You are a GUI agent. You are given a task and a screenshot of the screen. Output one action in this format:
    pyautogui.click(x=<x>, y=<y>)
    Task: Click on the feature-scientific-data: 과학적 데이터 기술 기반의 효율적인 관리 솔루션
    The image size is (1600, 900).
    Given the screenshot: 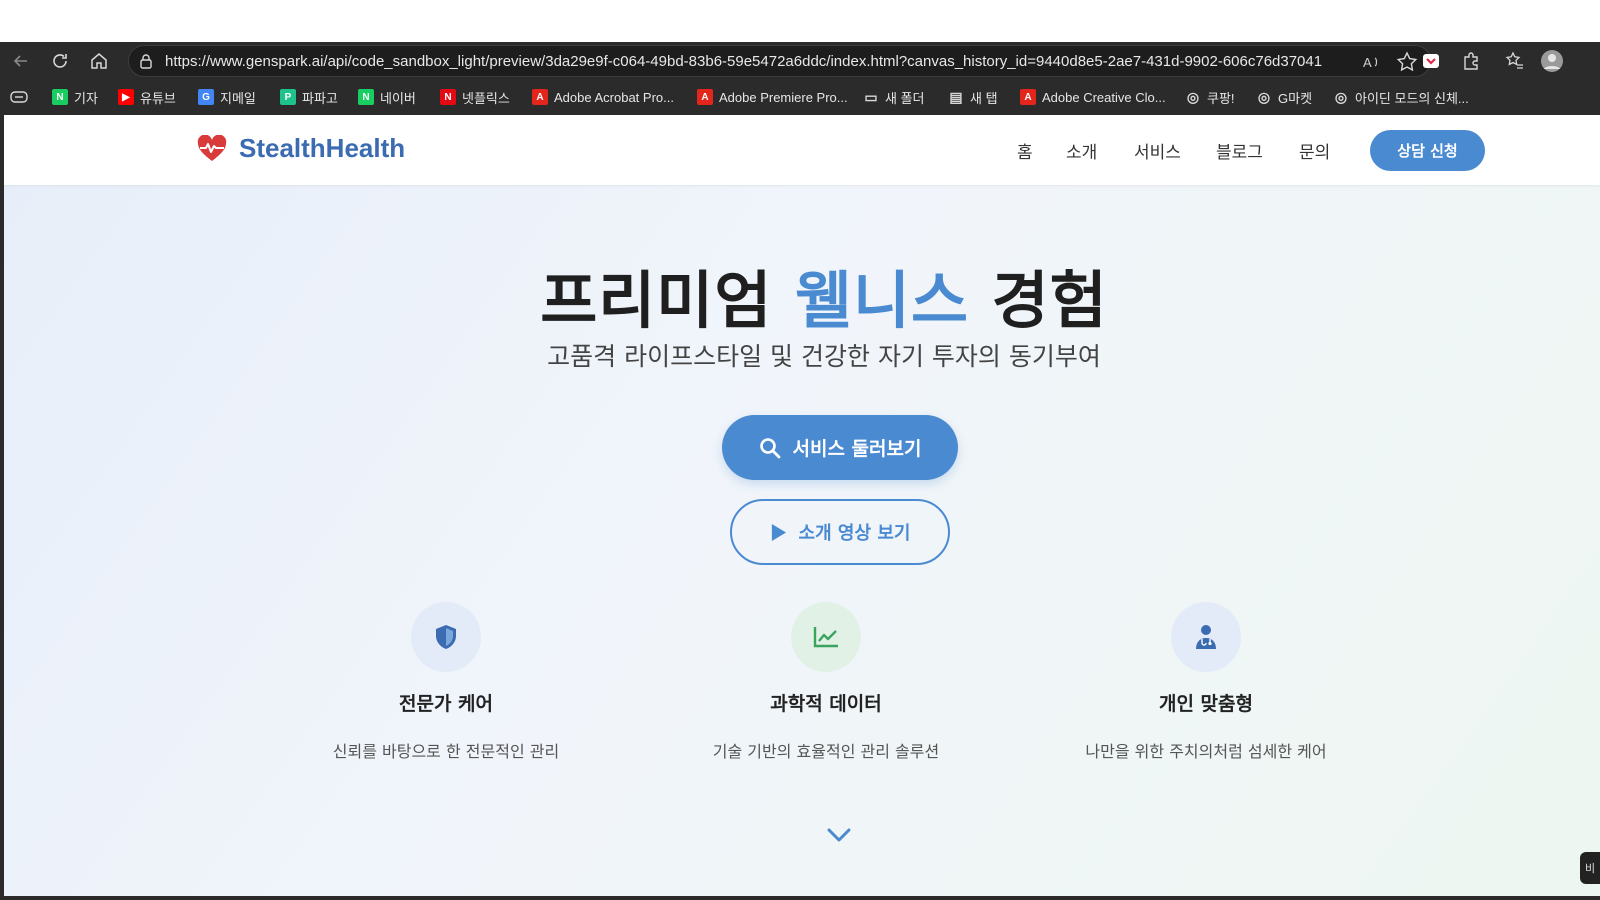 What is the action you would take?
    pyautogui.click(x=826, y=682)
    